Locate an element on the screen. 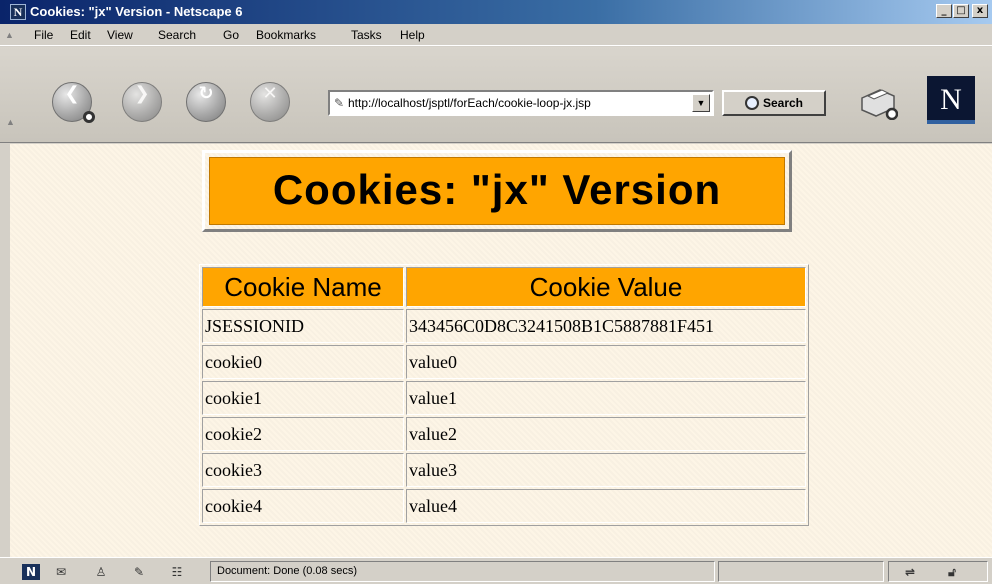 The width and height of the screenshot is (992, 584). forward-button: ❯ is located at coordinates (142, 102).